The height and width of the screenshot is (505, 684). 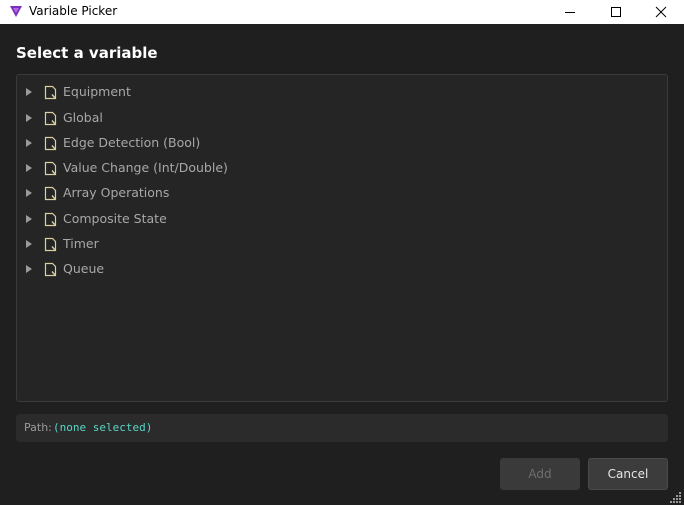 What do you see at coordinates (342, 219) in the screenshot?
I see `tree-item-composite-state: Composite State` at bounding box center [342, 219].